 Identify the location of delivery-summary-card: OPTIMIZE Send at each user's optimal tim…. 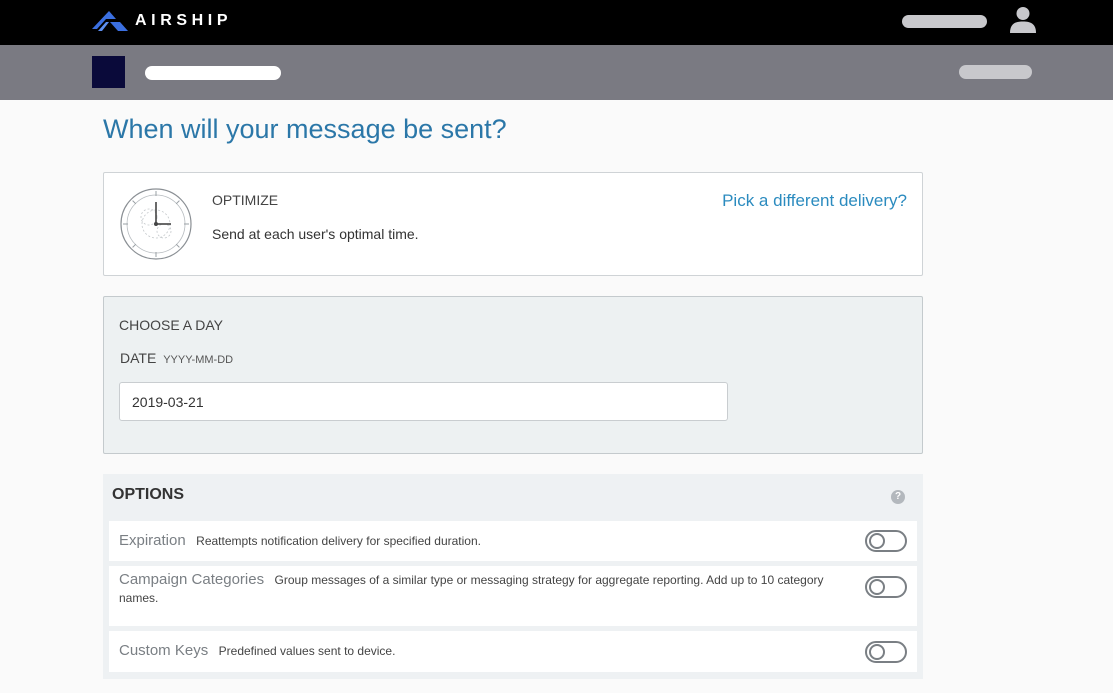
(513, 224).